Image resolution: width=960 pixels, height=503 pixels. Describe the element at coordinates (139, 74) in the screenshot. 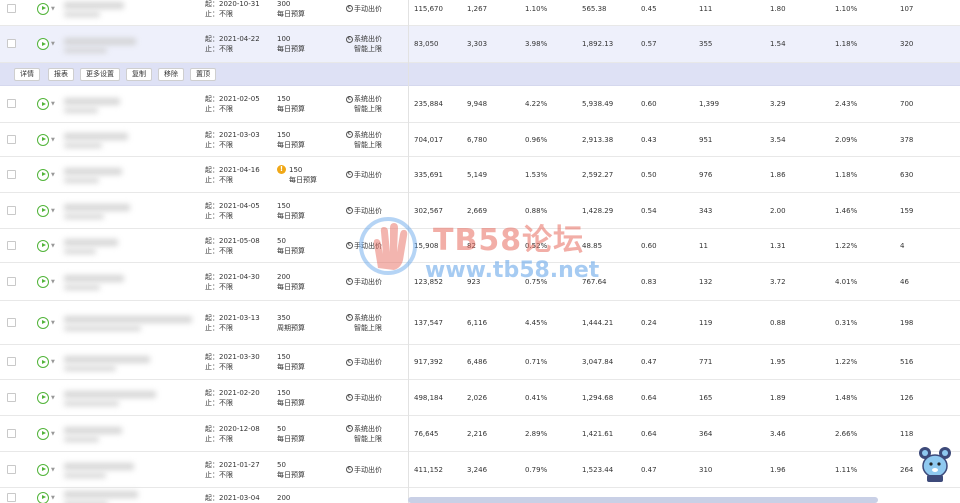

I see `copy-button: 复制` at that location.